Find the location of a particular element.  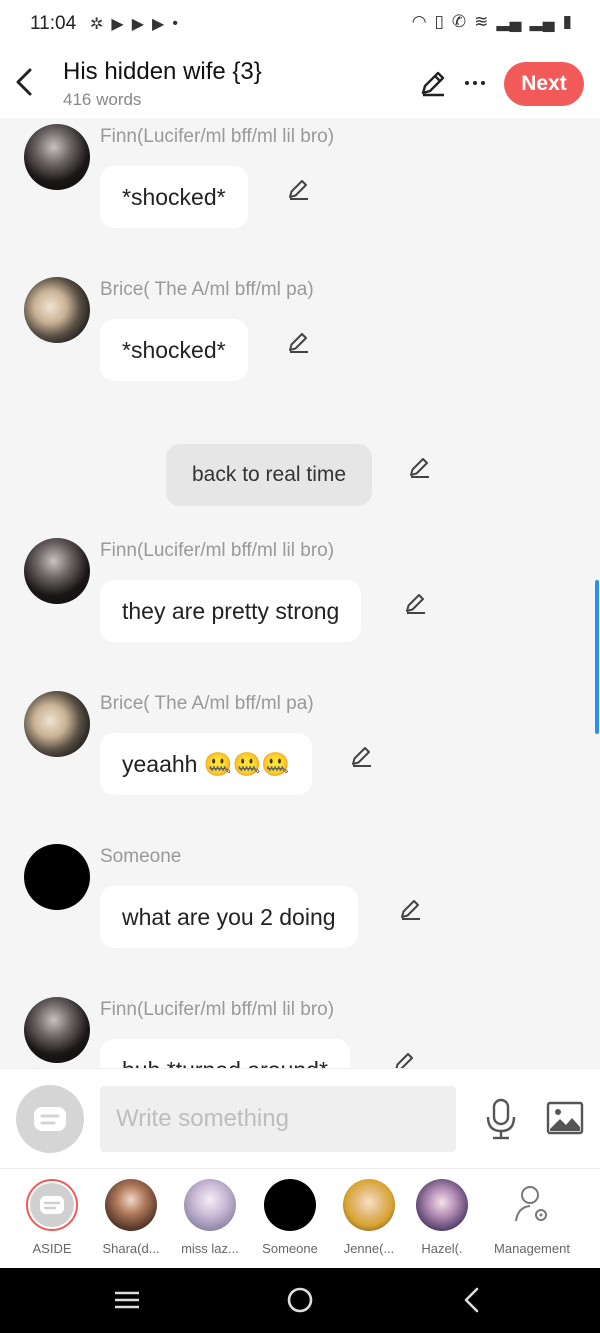

microphone-icon is located at coordinates (501, 1119).